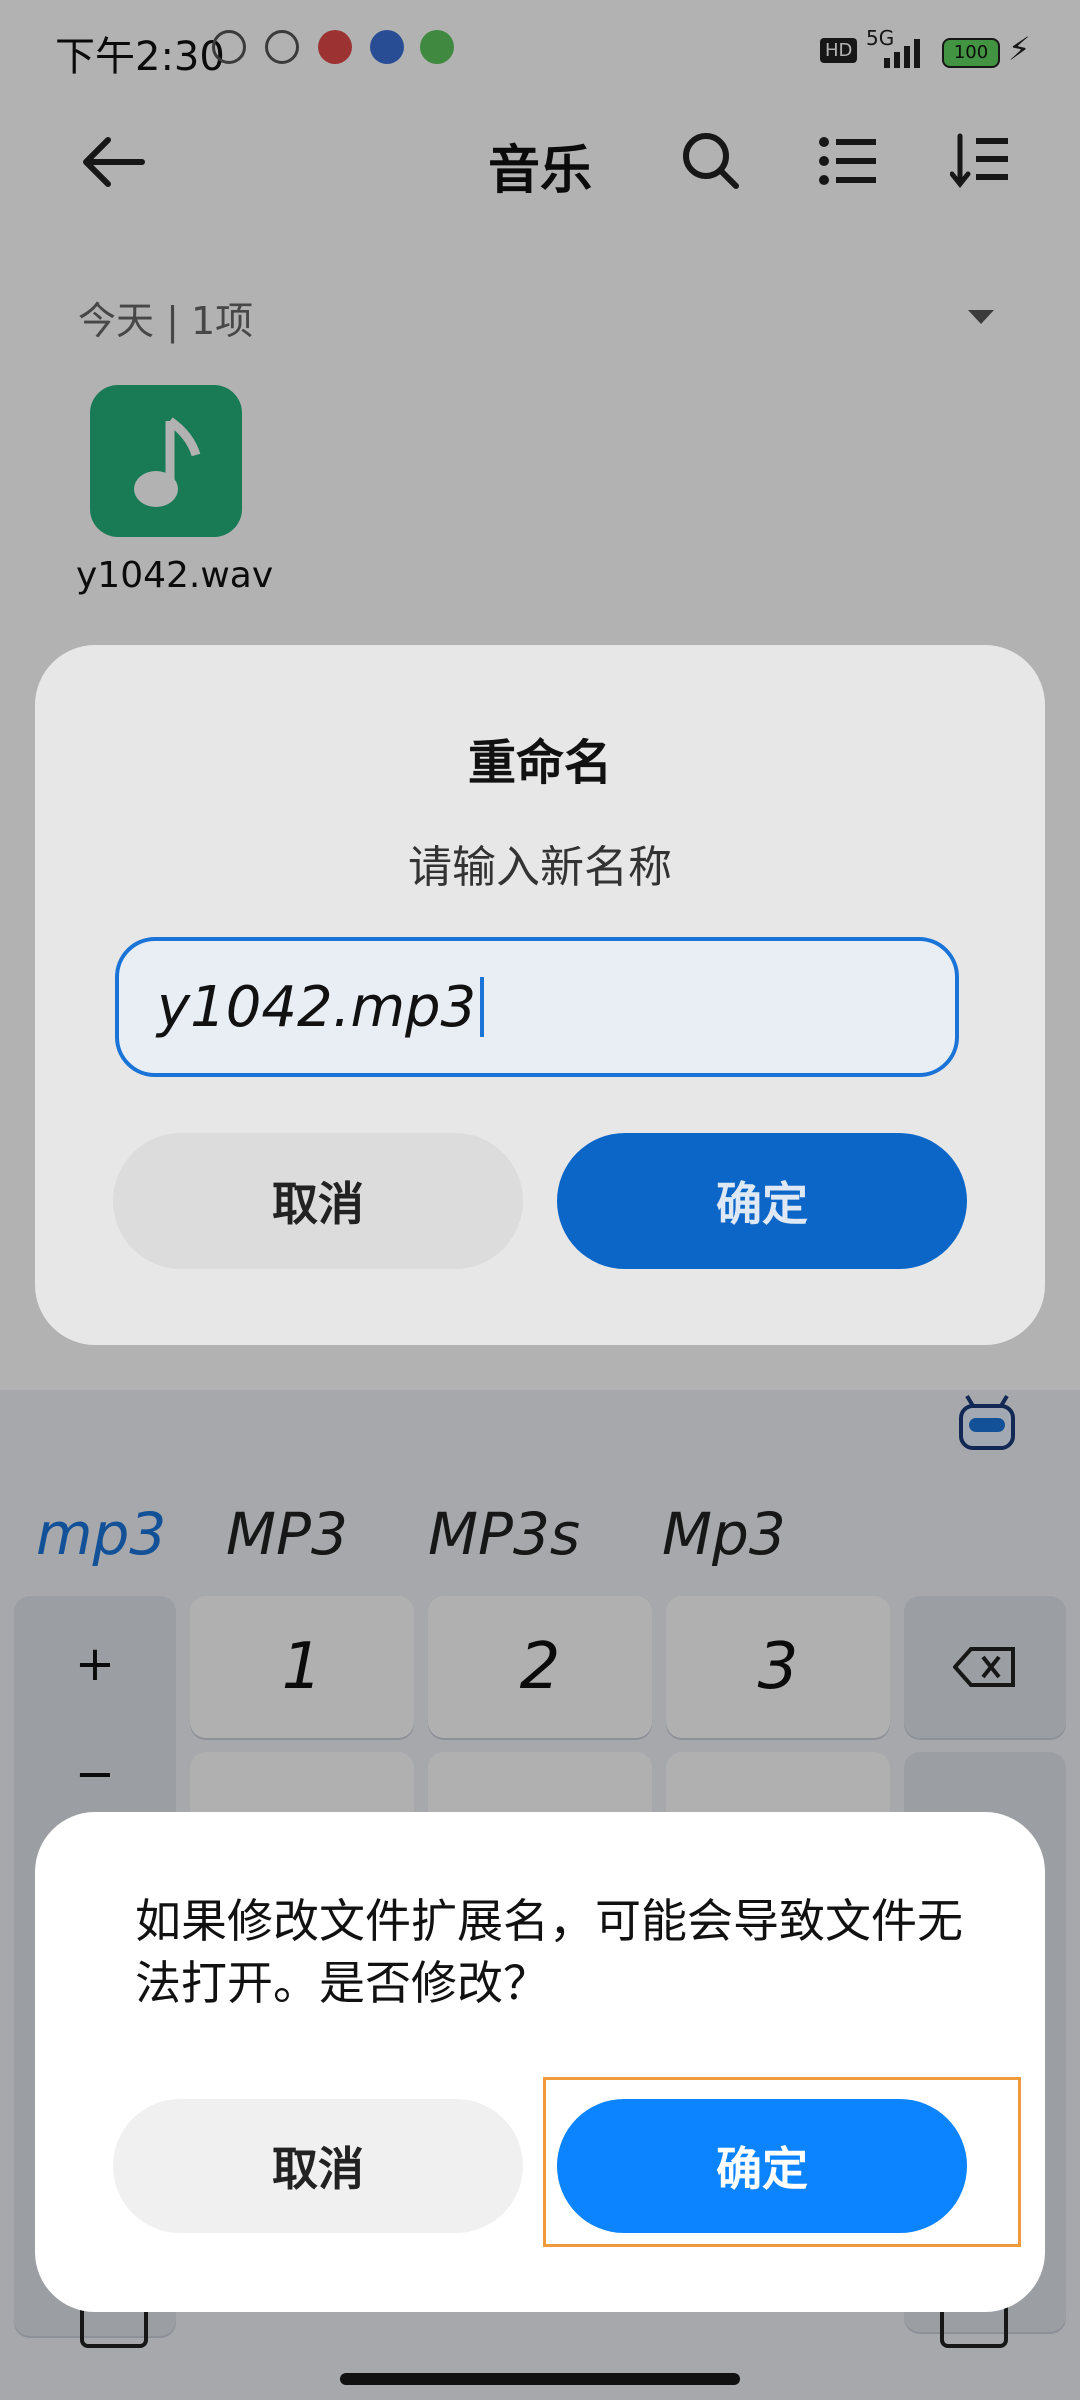 This screenshot has height=2400, width=1080. I want to click on home-indicator, so click(540, 2379).